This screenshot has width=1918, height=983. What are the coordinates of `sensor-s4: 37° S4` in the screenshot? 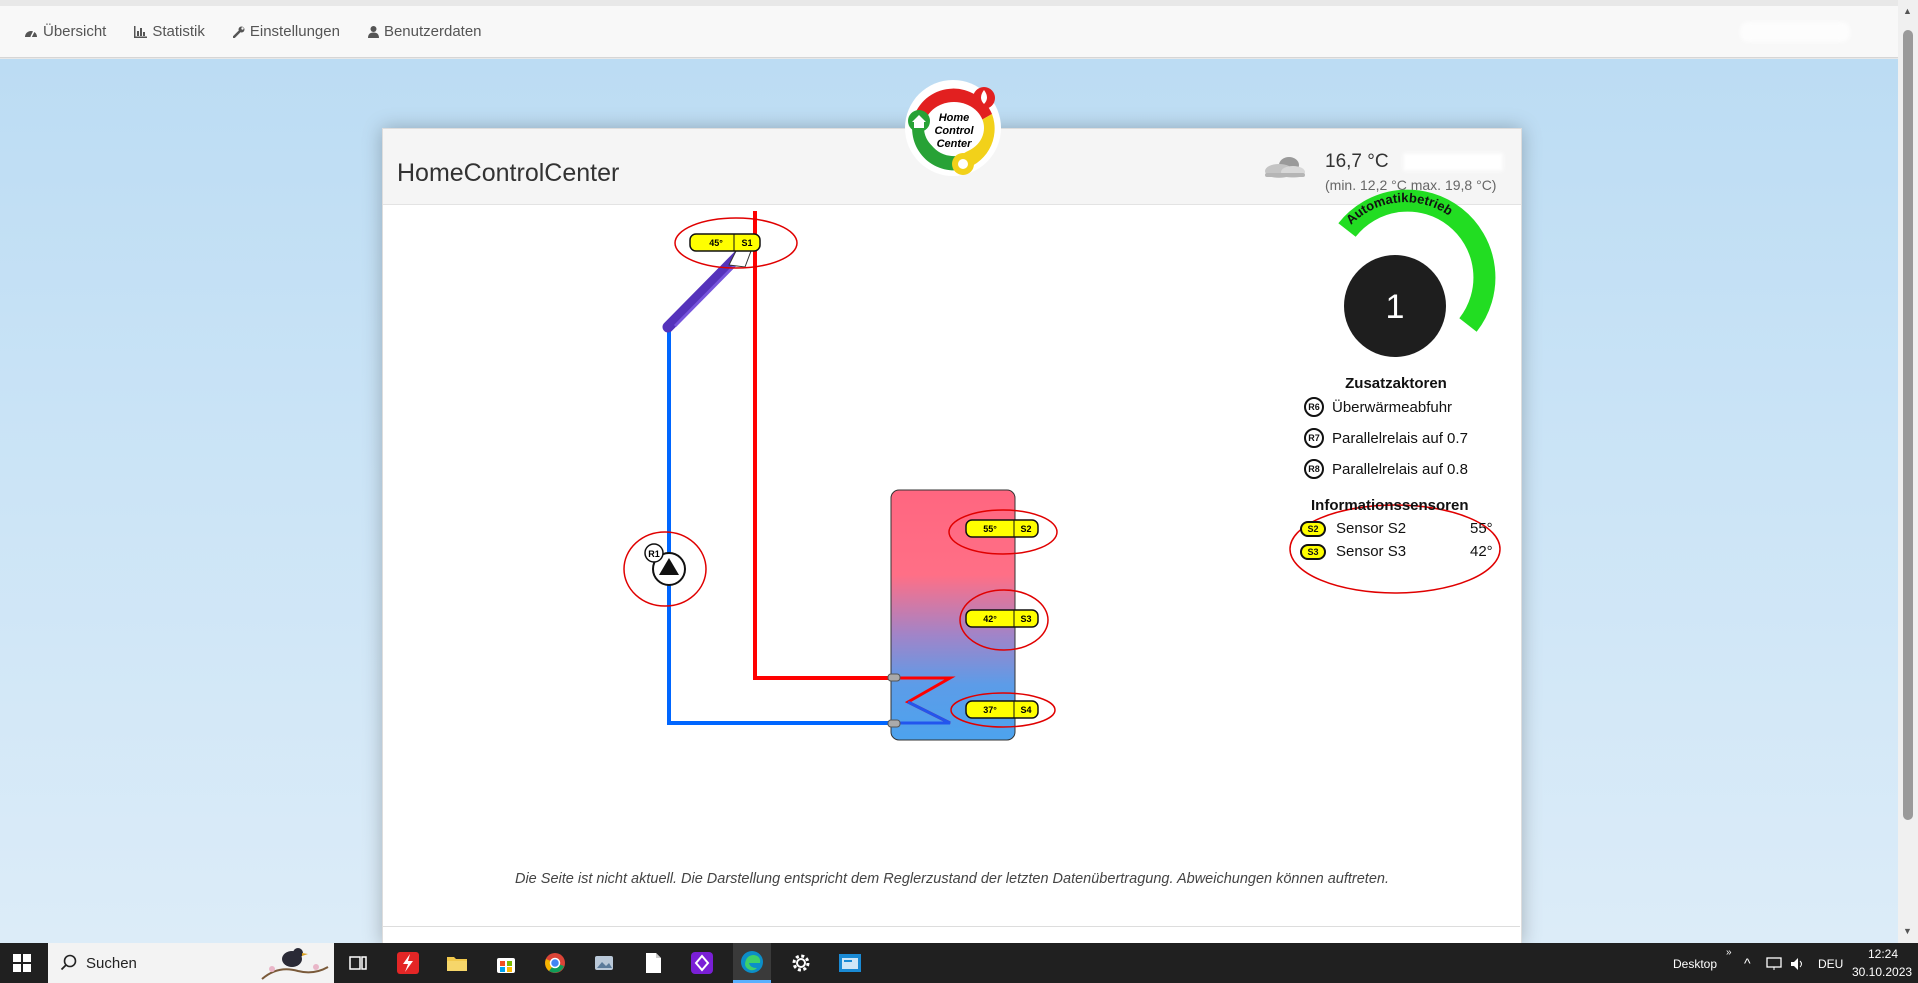 It's located at (1002, 709).